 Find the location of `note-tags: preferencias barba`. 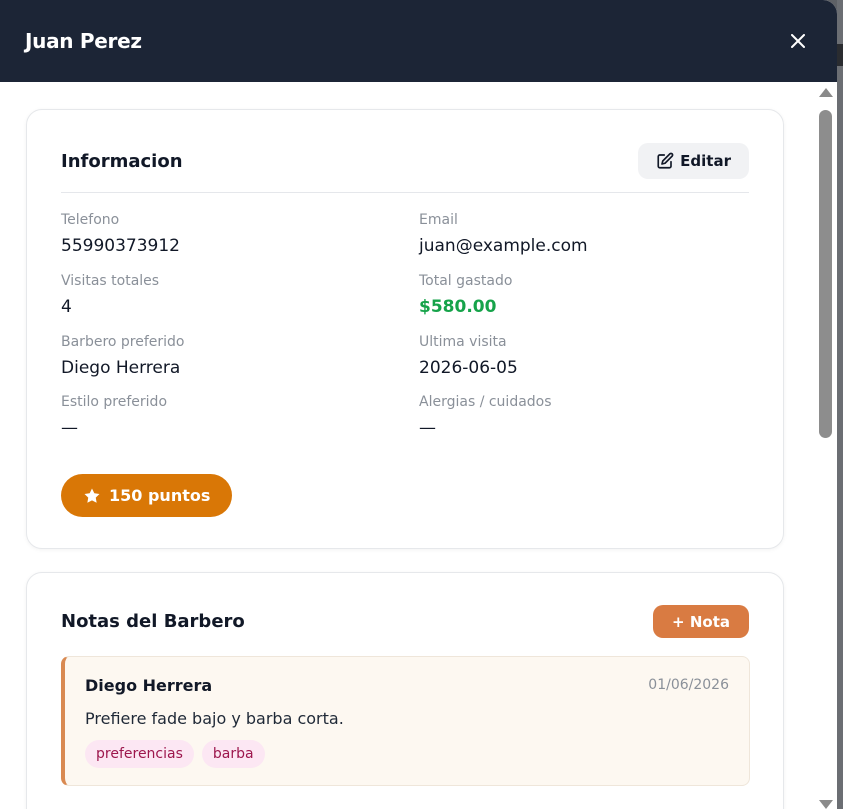

note-tags: preferencias barba is located at coordinates (175, 754).